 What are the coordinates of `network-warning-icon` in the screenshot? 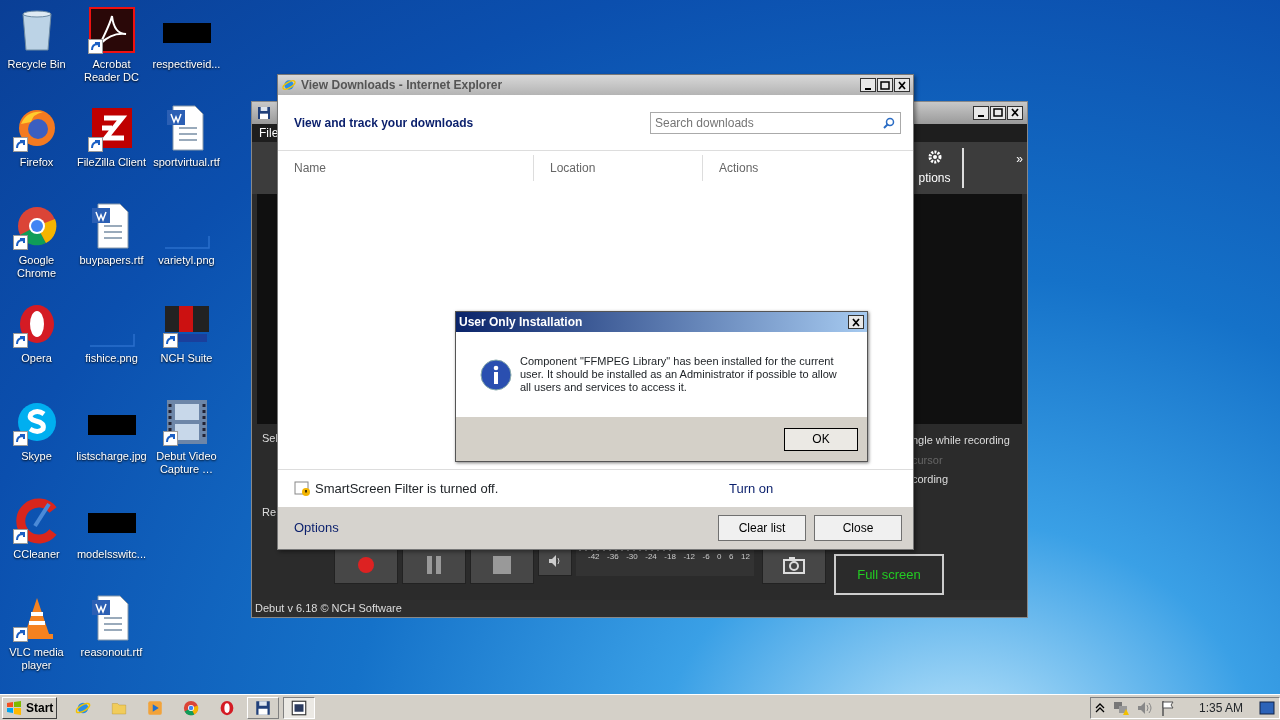 It's located at (1120, 707).